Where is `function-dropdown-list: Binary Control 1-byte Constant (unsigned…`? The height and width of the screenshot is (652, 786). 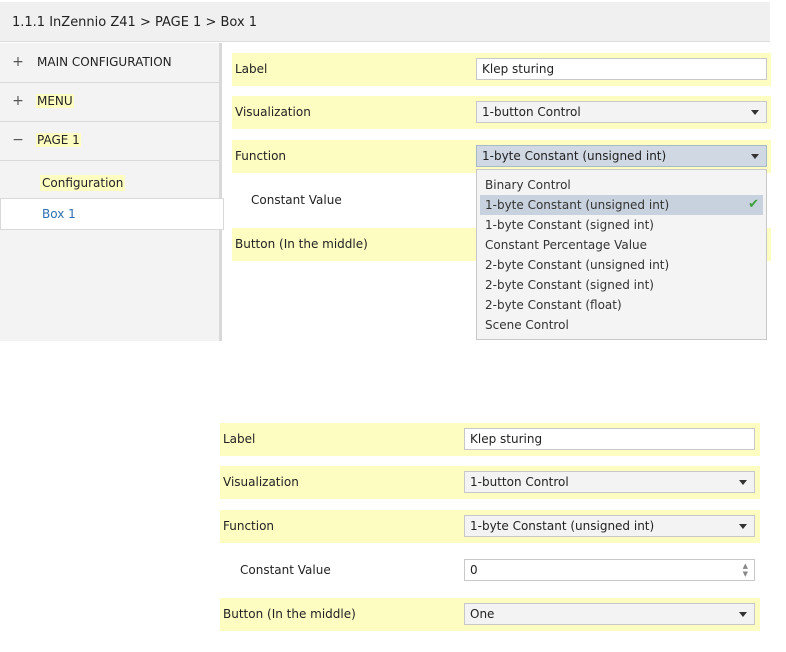 function-dropdown-list: Binary Control 1-byte Constant (unsigned… is located at coordinates (621, 254).